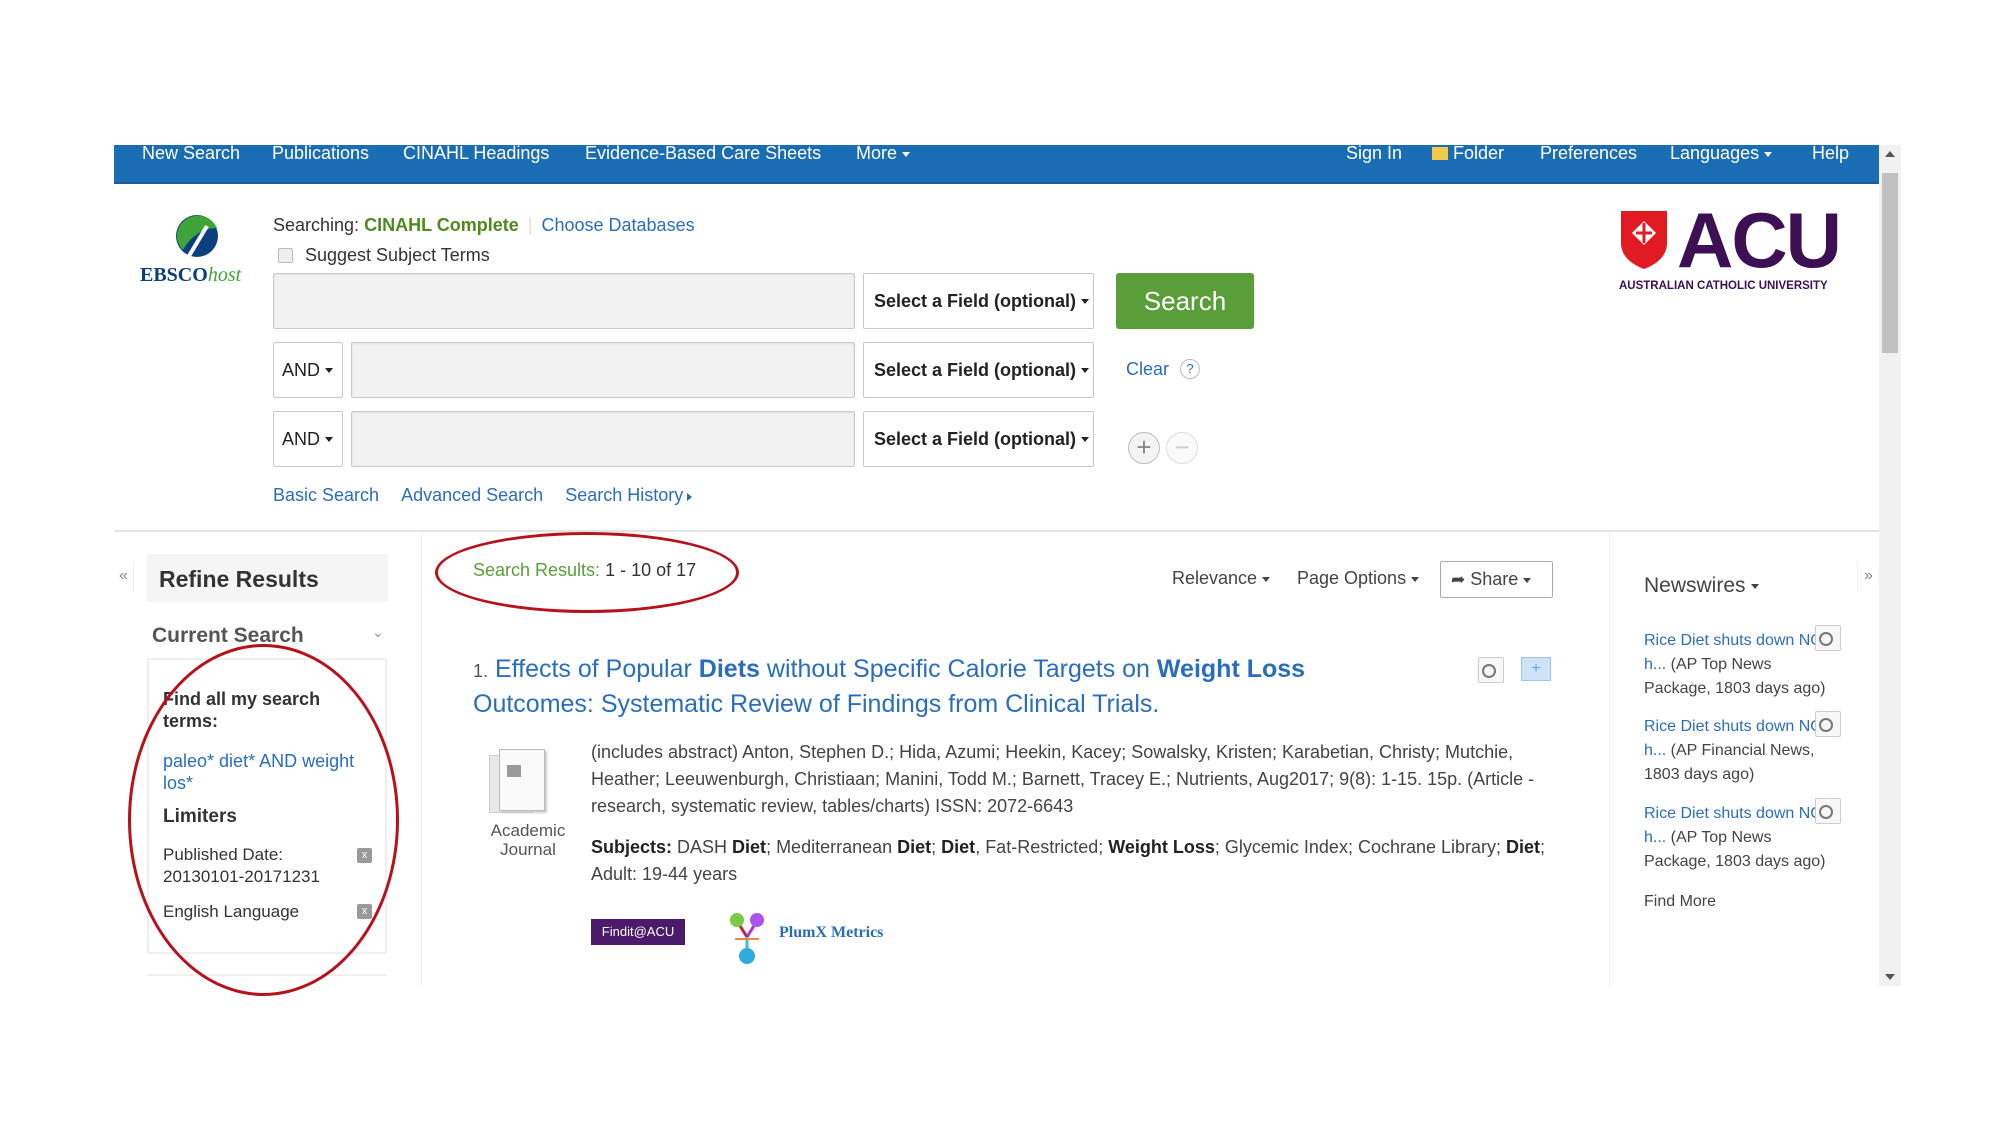 The height and width of the screenshot is (1125, 2001). I want to click on scrollbar, so click(1890, 565).